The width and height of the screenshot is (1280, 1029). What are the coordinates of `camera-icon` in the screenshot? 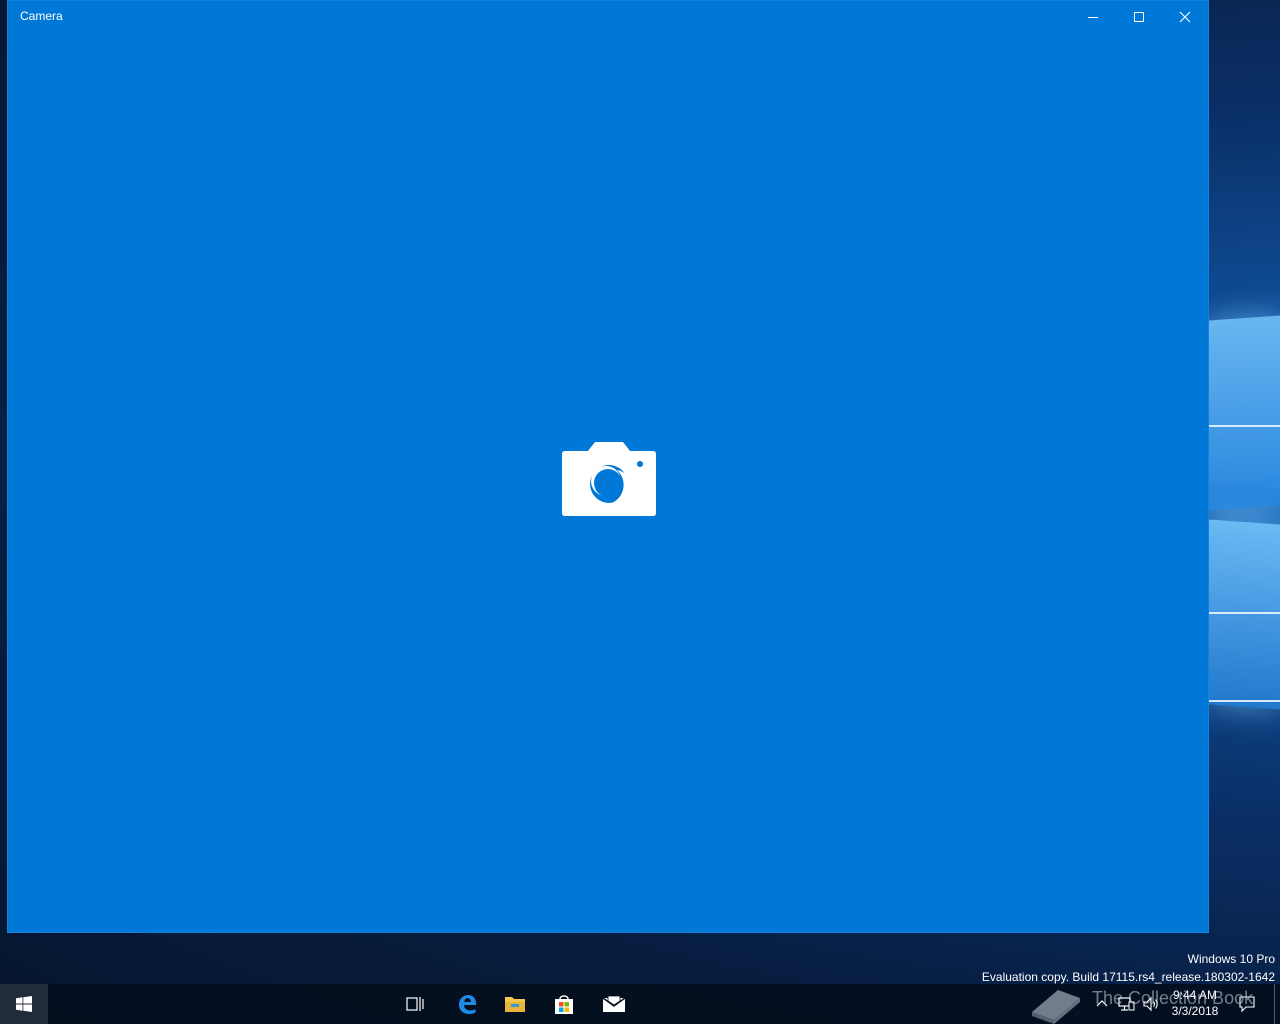 It's located at (609, 479).